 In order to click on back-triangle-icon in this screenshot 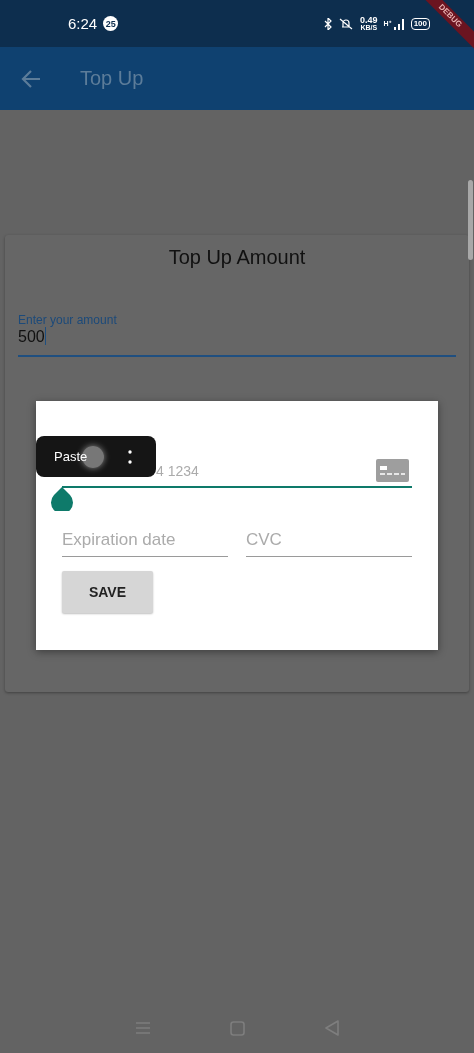, I will do `click(332, 1028)`.